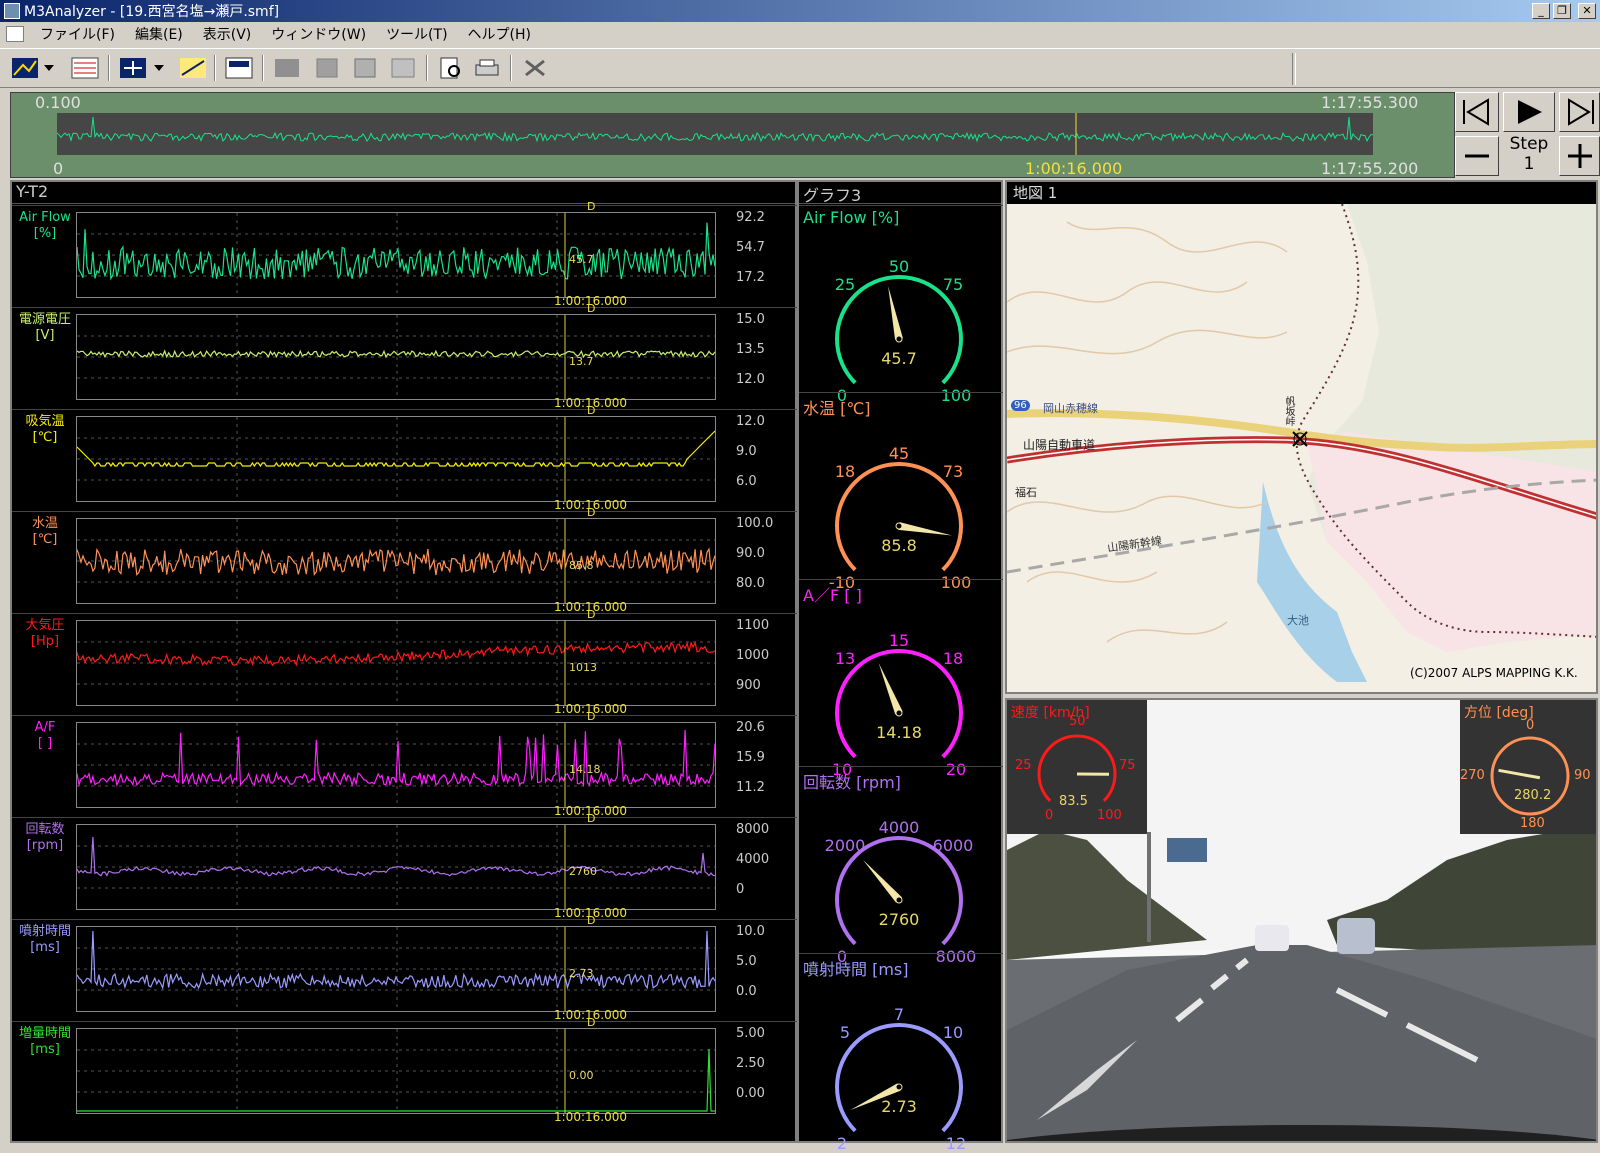 Image resolution: width=1600 pixels, height=1153 pixels. What do you see at coordinates (487, 68) in the screenshot?
I see `print-button` at bounding box center [487, 68].